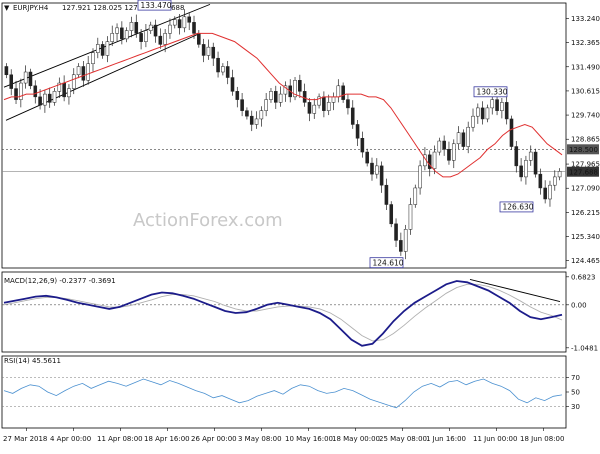 This screenshot has height=454, width=600. I want to click on macd-signal-line, so click(283, 312).